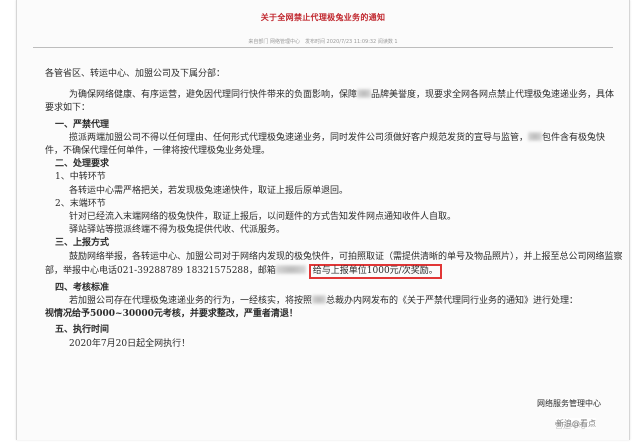  What do you see at coordinates (82, 287) in the screenshot?
I see `section-heading: 四、考核标准` at bounding box center [82, 287].